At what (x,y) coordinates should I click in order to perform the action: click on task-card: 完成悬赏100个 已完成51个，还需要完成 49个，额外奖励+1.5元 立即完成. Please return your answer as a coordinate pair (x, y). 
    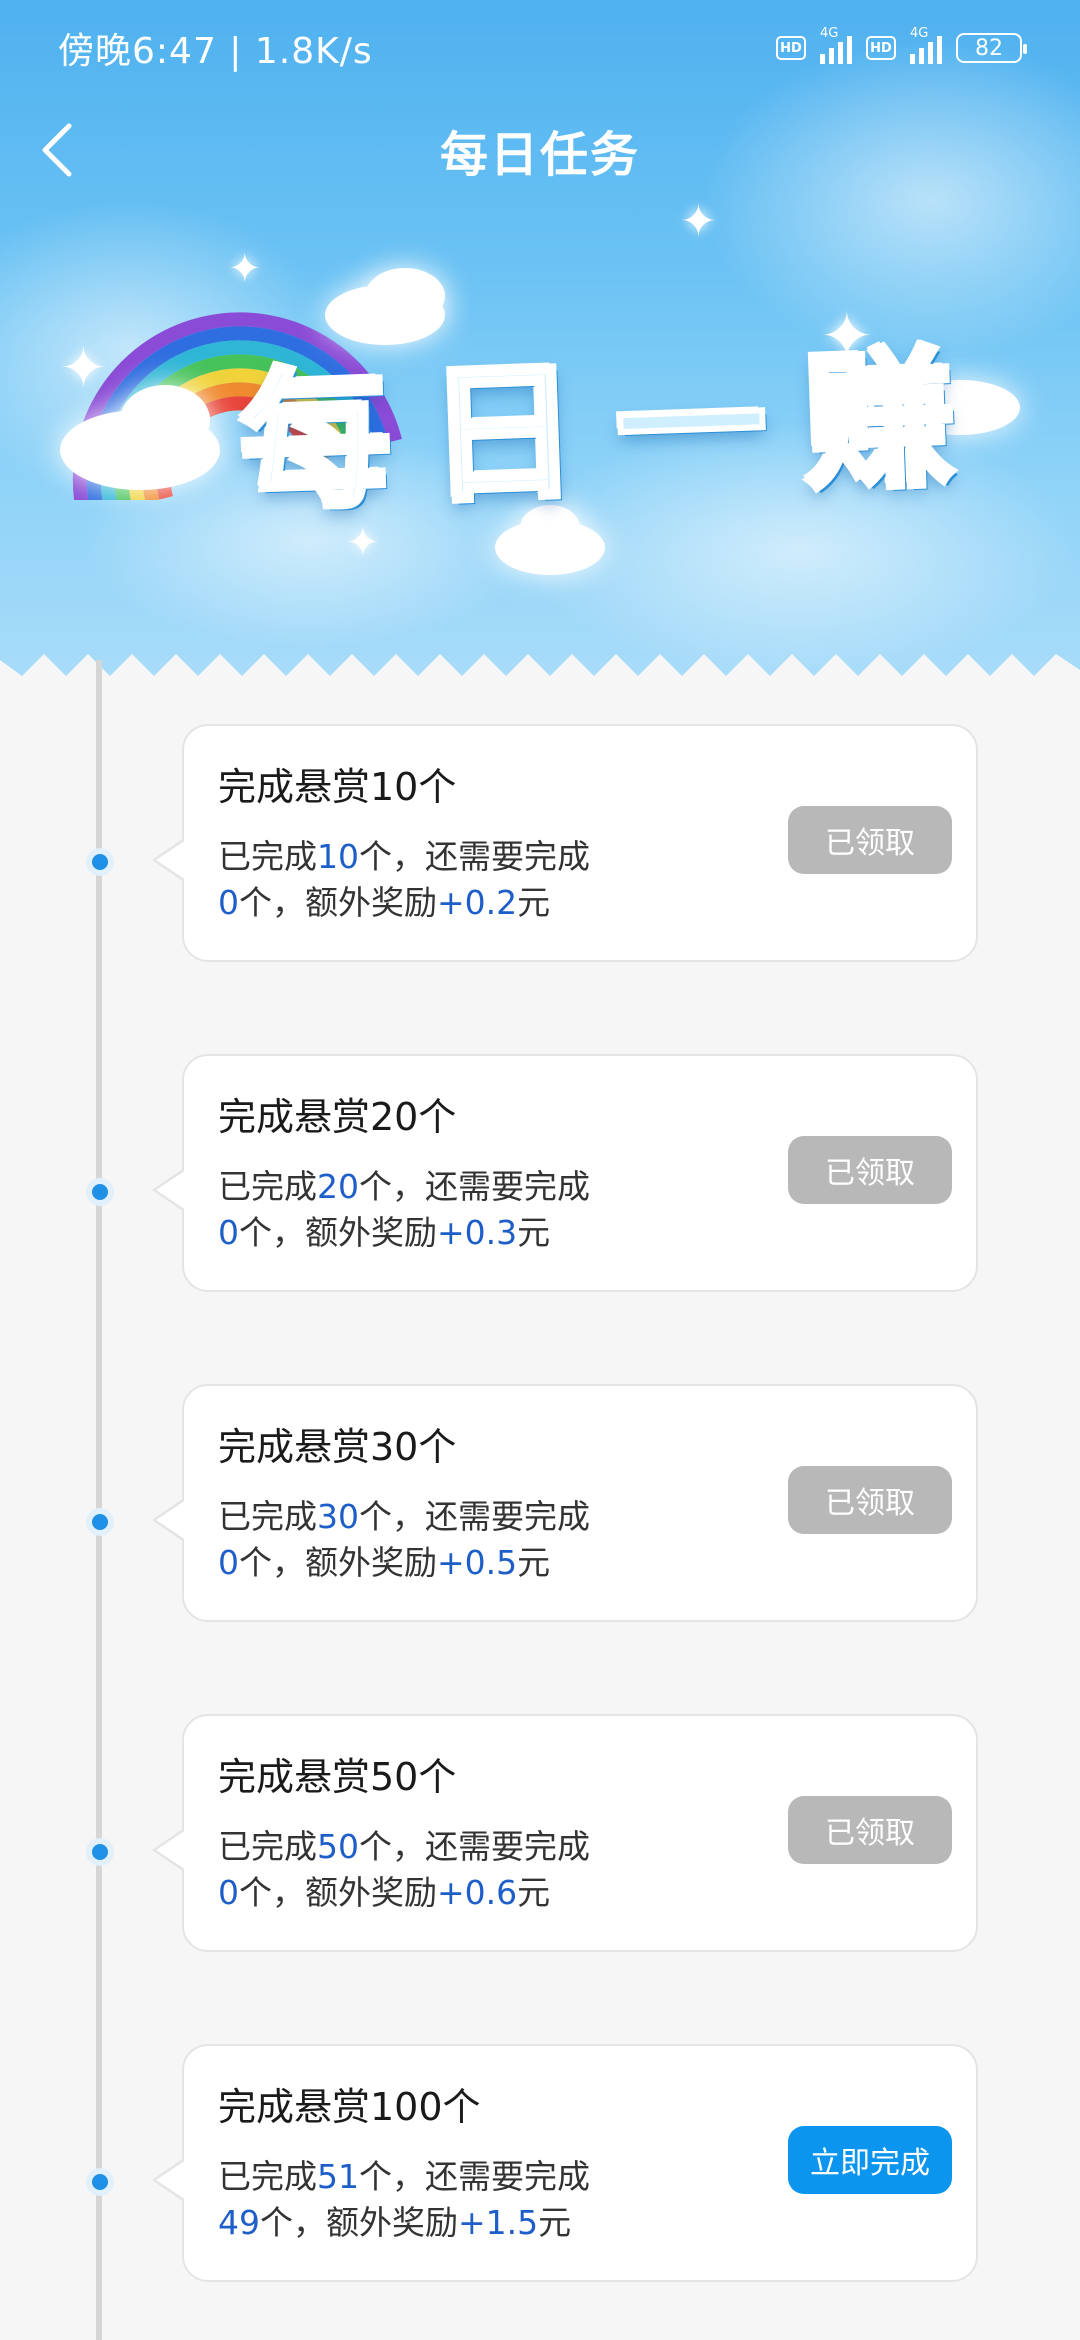
    Looking at the image, I should click on (580, 2163).